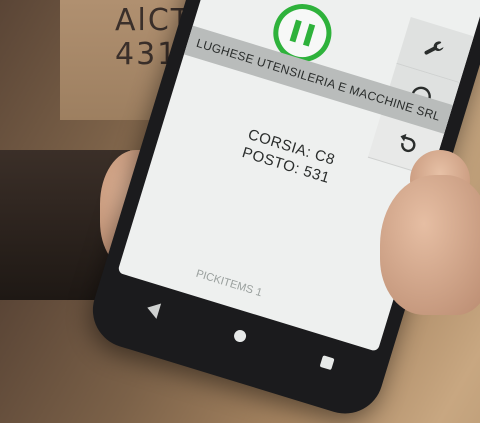 This screenshot has width=480, height=423. Describe the element at coordinates (434, 48) in the screenshot. I see `wrench-icon` at that location.